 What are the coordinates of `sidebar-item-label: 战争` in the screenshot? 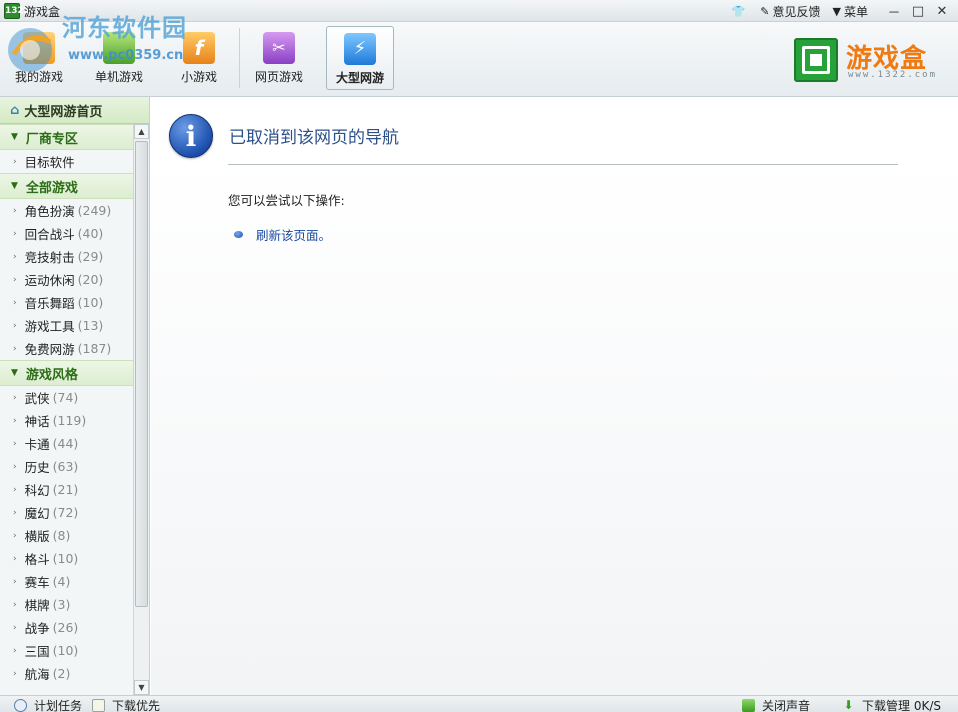 It's located at (37, 628).